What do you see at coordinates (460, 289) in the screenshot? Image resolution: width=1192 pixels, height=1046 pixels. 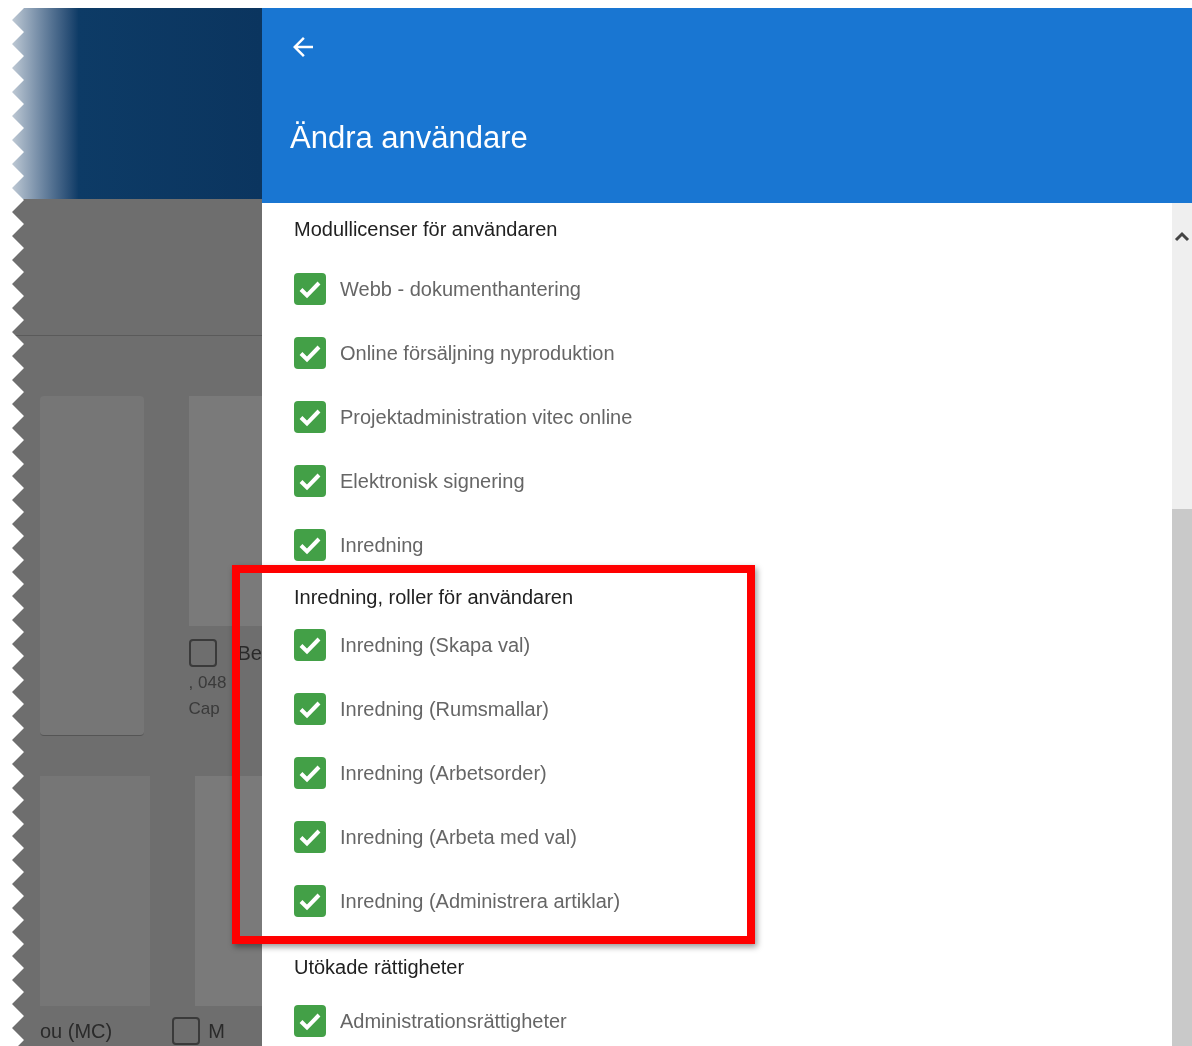 I see `checkbox-label: Webb - dokumenthantering` at bounding box center [460, 289].